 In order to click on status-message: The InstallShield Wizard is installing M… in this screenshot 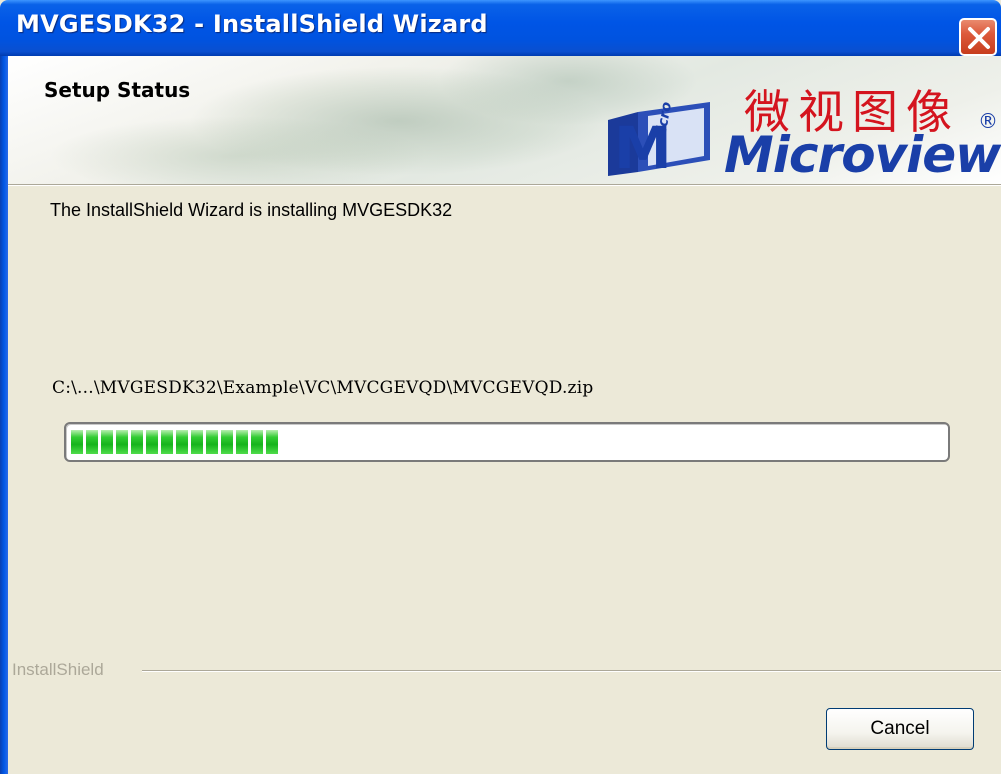, I will do `click(251, 210)`.